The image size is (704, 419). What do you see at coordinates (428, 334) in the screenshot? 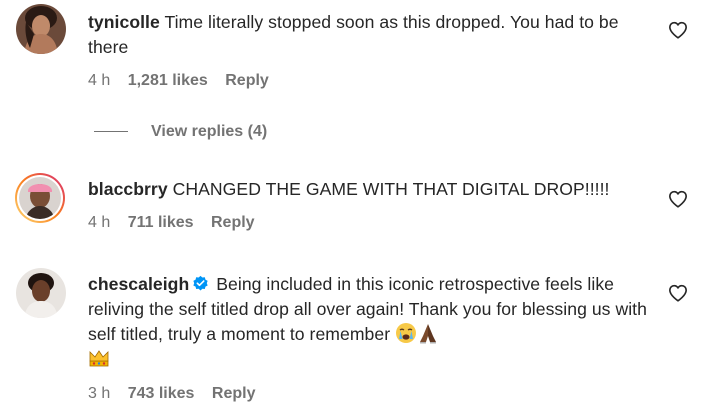
I see `folded-hands-emoji` at bounding box center [428, 334].